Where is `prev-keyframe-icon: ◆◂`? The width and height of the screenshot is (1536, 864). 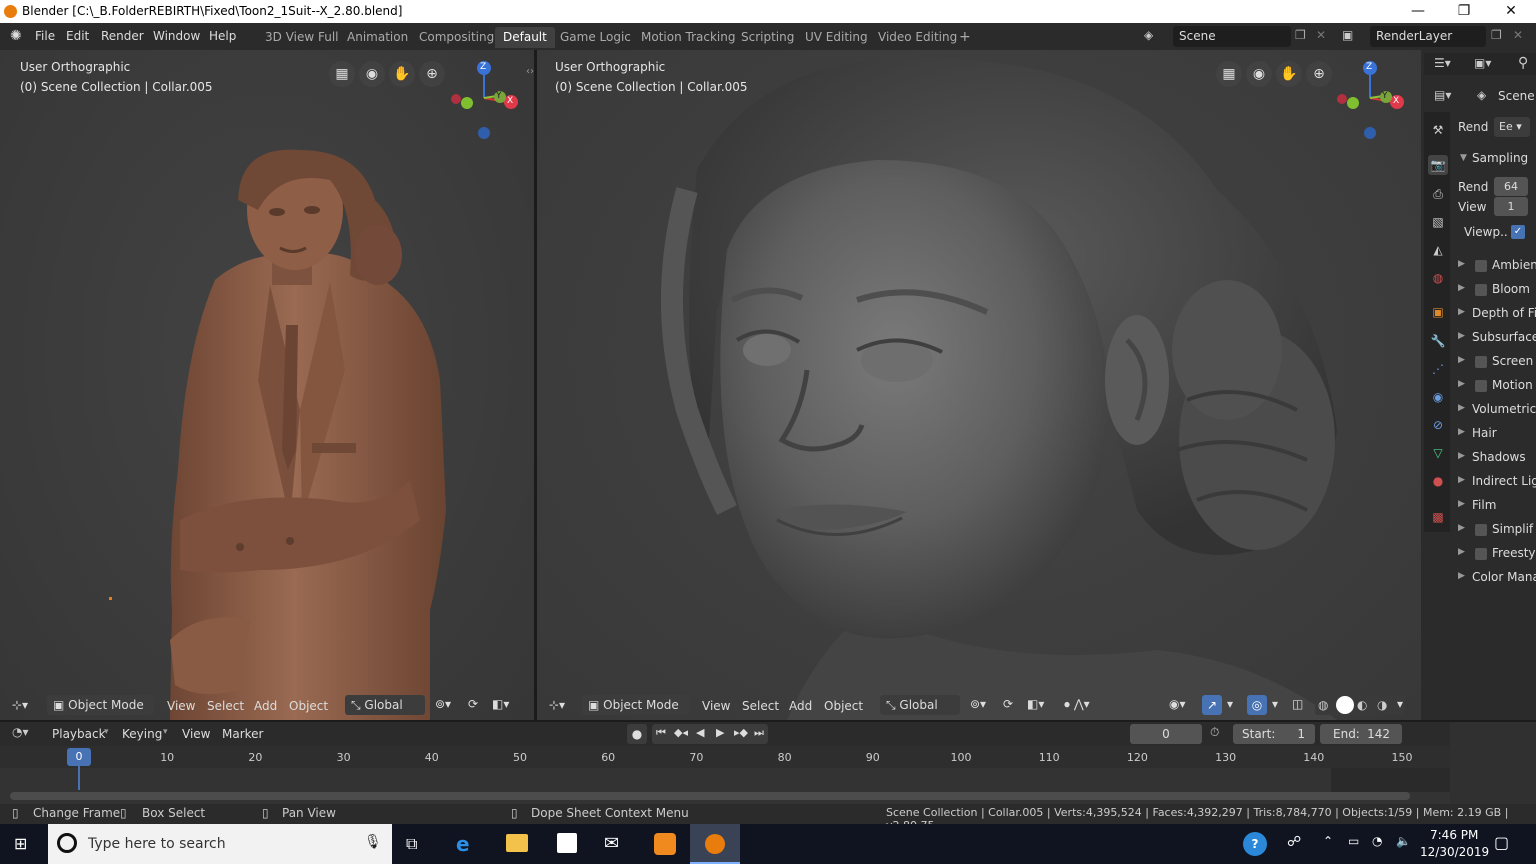
prev-keyframe-icon: ◆◂ is located at coordinates (681, 732).